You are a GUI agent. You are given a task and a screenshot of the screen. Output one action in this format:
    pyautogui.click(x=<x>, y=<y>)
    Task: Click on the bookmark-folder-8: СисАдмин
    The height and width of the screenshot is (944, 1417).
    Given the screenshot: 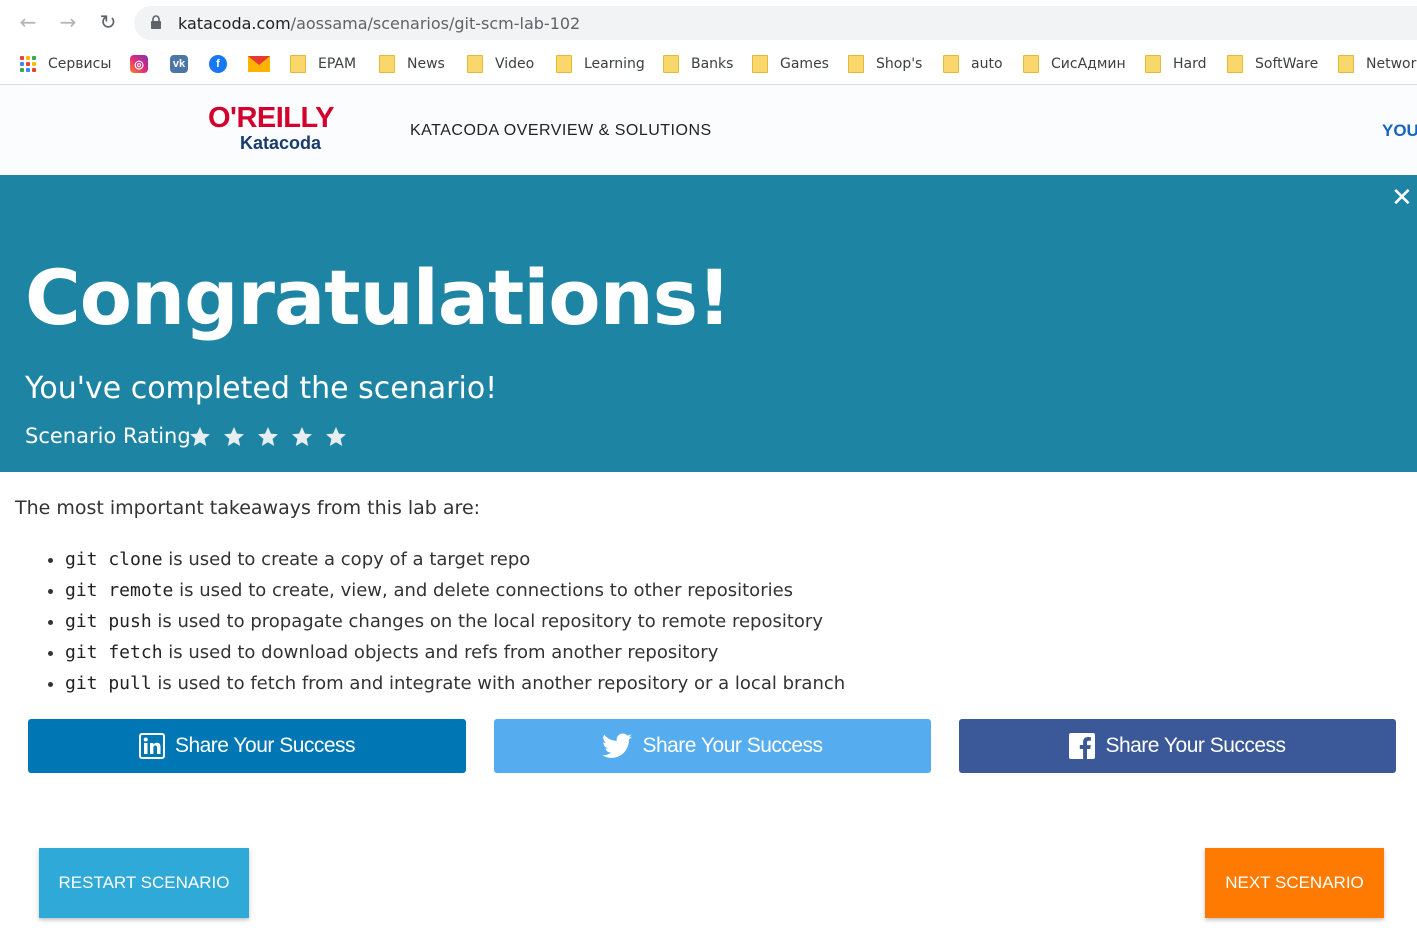 What is the action you would take?
    pyautogui.click(x=1068, y=64)
    